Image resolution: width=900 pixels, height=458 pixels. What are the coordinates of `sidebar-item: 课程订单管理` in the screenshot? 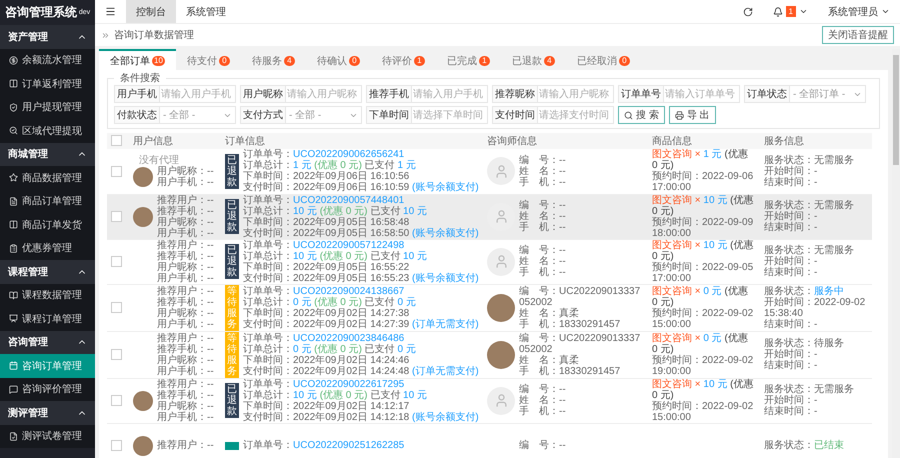 It's located at (47, 318).